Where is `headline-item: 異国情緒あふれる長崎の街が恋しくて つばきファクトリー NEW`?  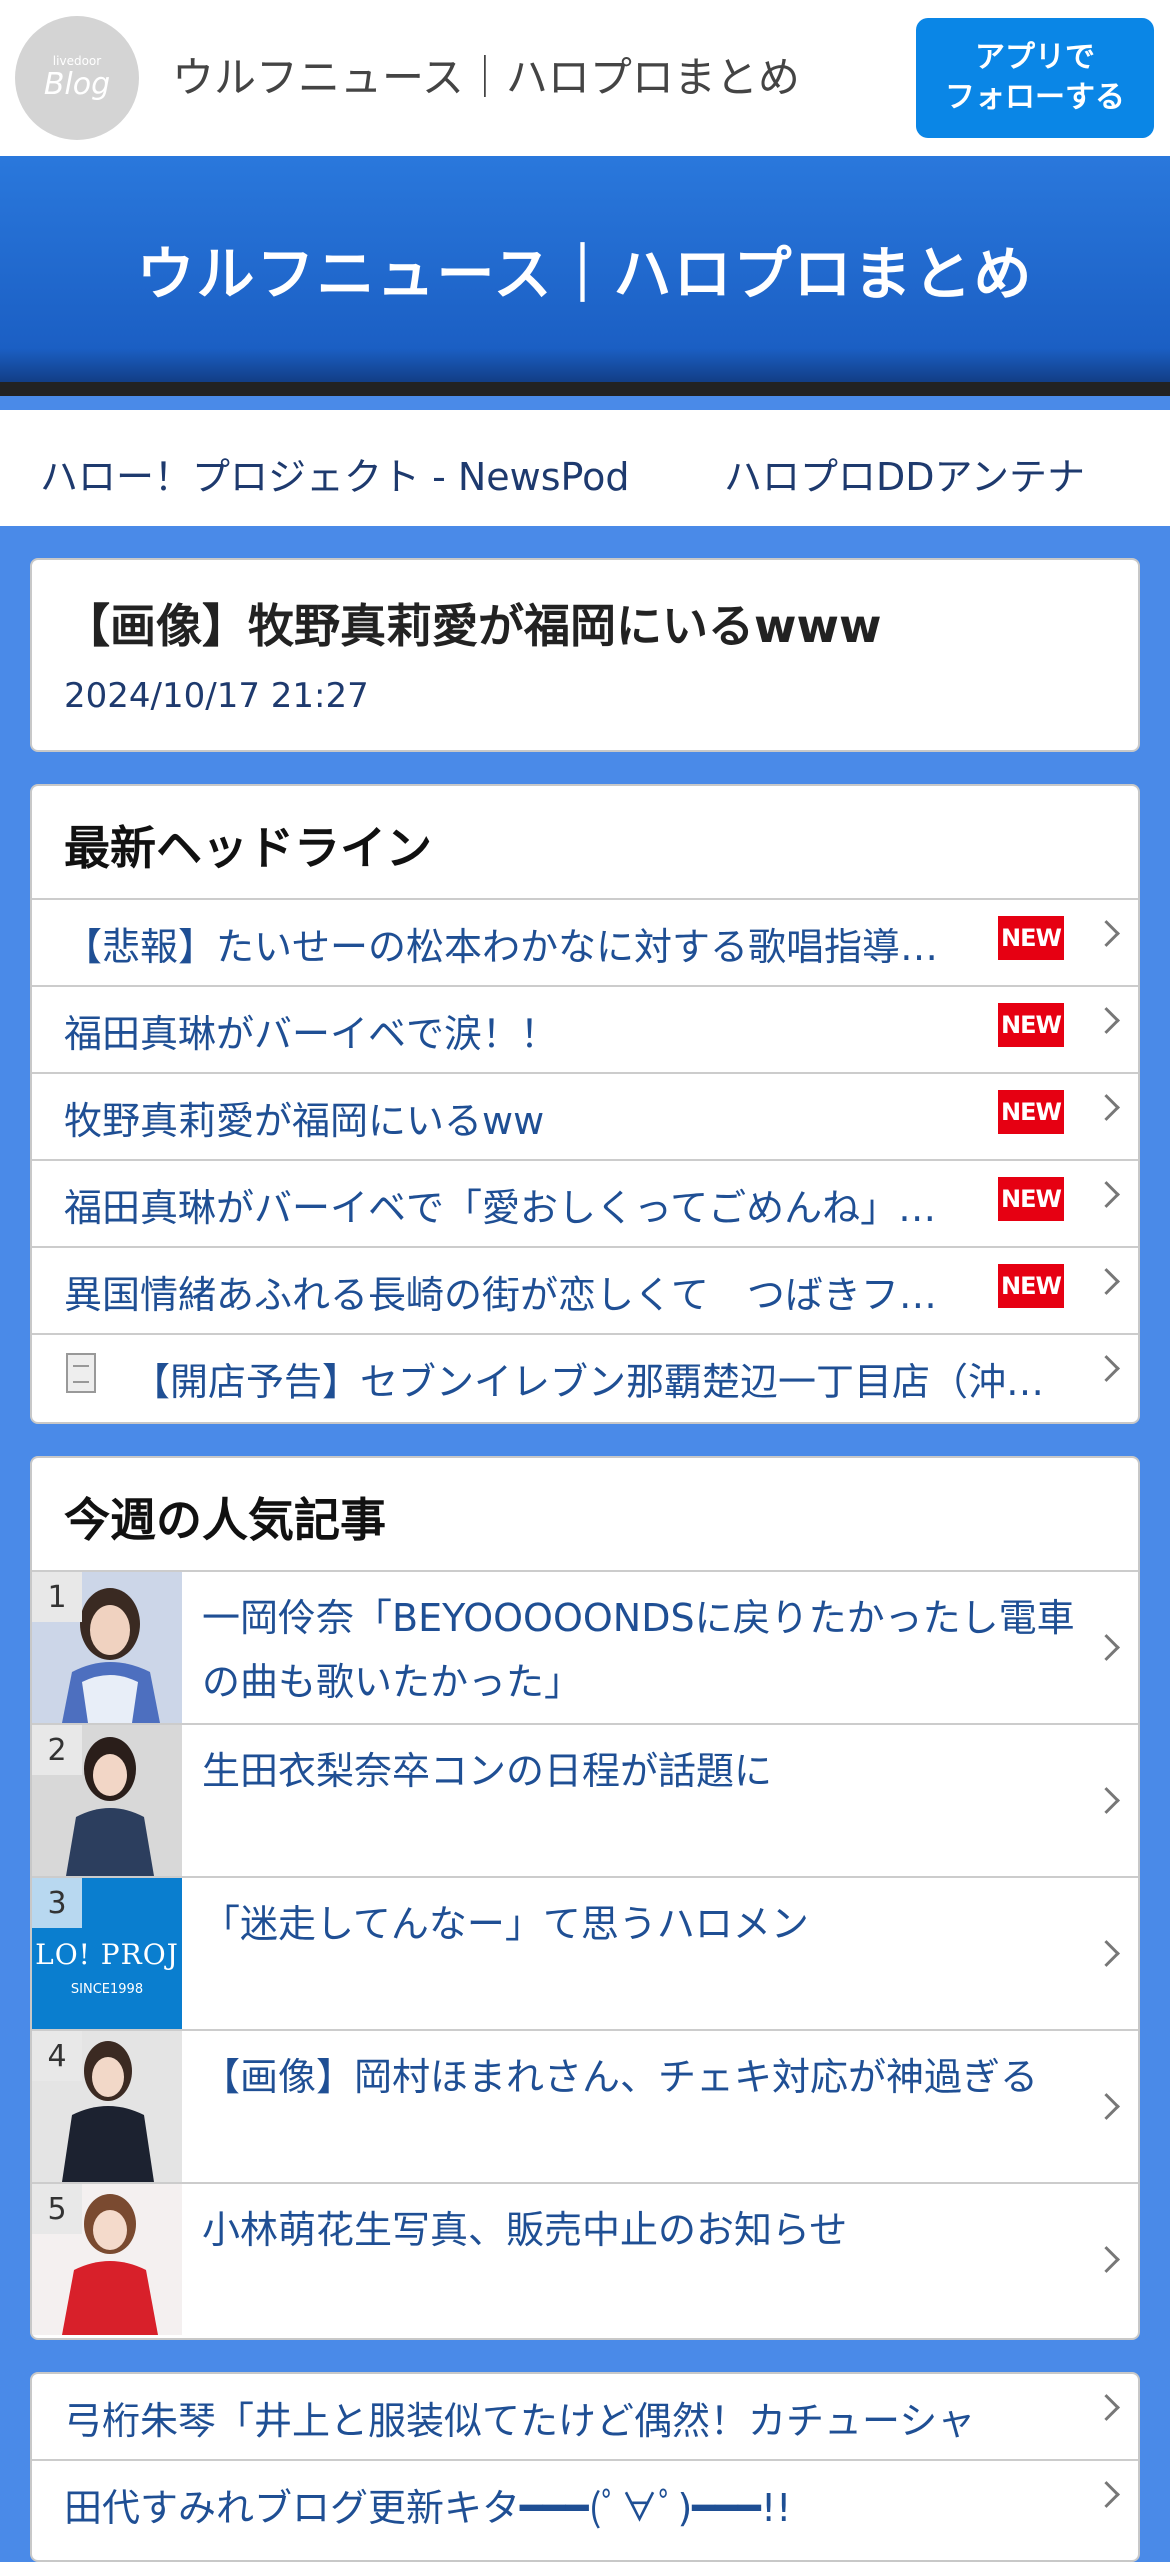
headline-item: 異国情緒あふれる長崎の街が恋しくて つばきファクトリー NEW is located at coordinates (585, 1291).